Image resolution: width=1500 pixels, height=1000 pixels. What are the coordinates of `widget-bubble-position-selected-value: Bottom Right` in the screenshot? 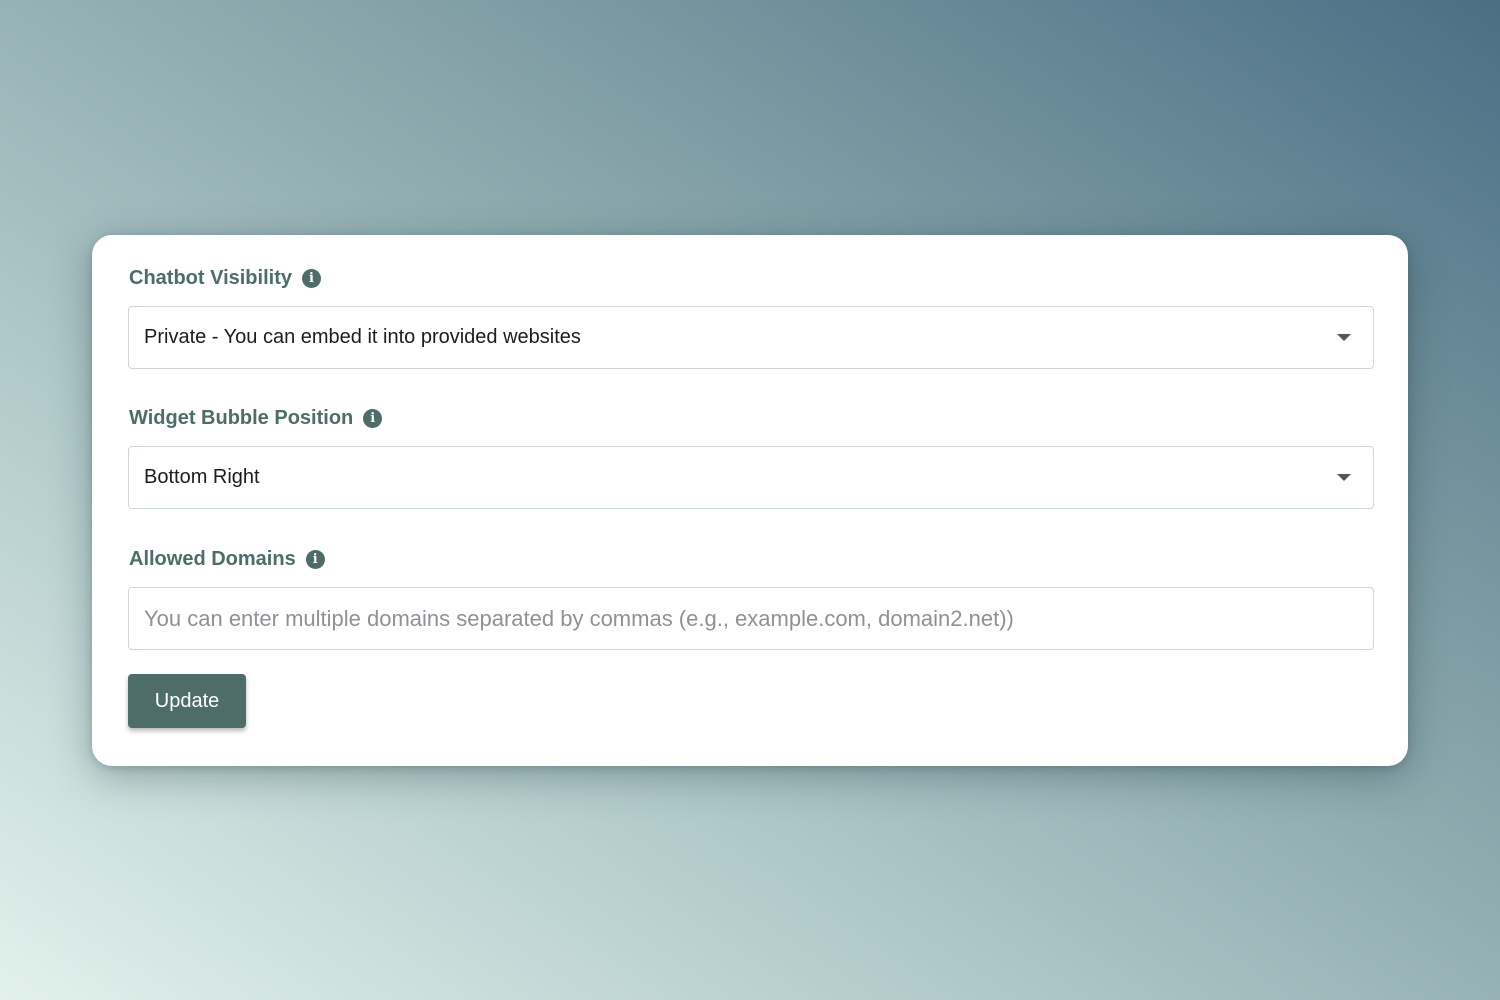 It's located at (202, 477).